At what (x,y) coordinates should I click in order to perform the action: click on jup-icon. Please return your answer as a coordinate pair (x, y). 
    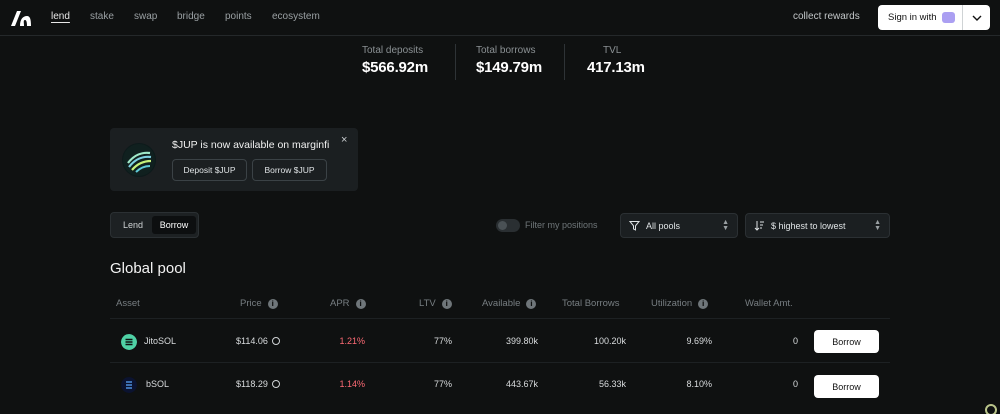
    Looking at the image, I should click on (139, 160).